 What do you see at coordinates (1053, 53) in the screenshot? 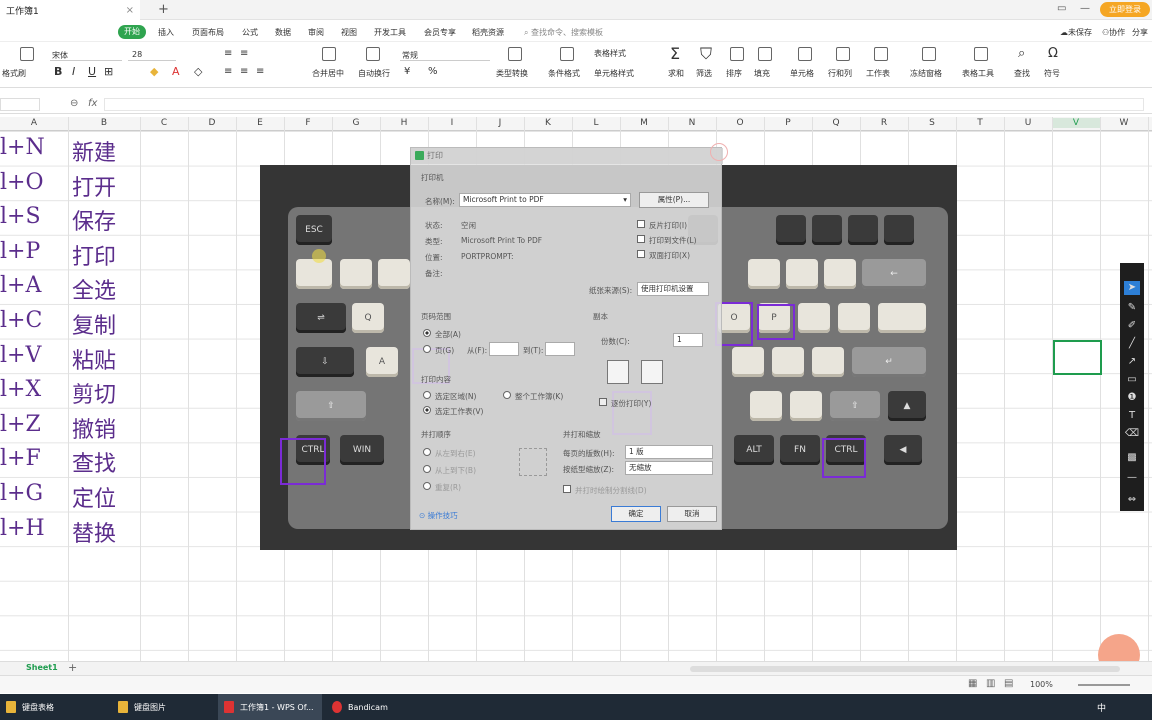
I see `symbol-icon: Ω` at bounding box center [1053, 53].